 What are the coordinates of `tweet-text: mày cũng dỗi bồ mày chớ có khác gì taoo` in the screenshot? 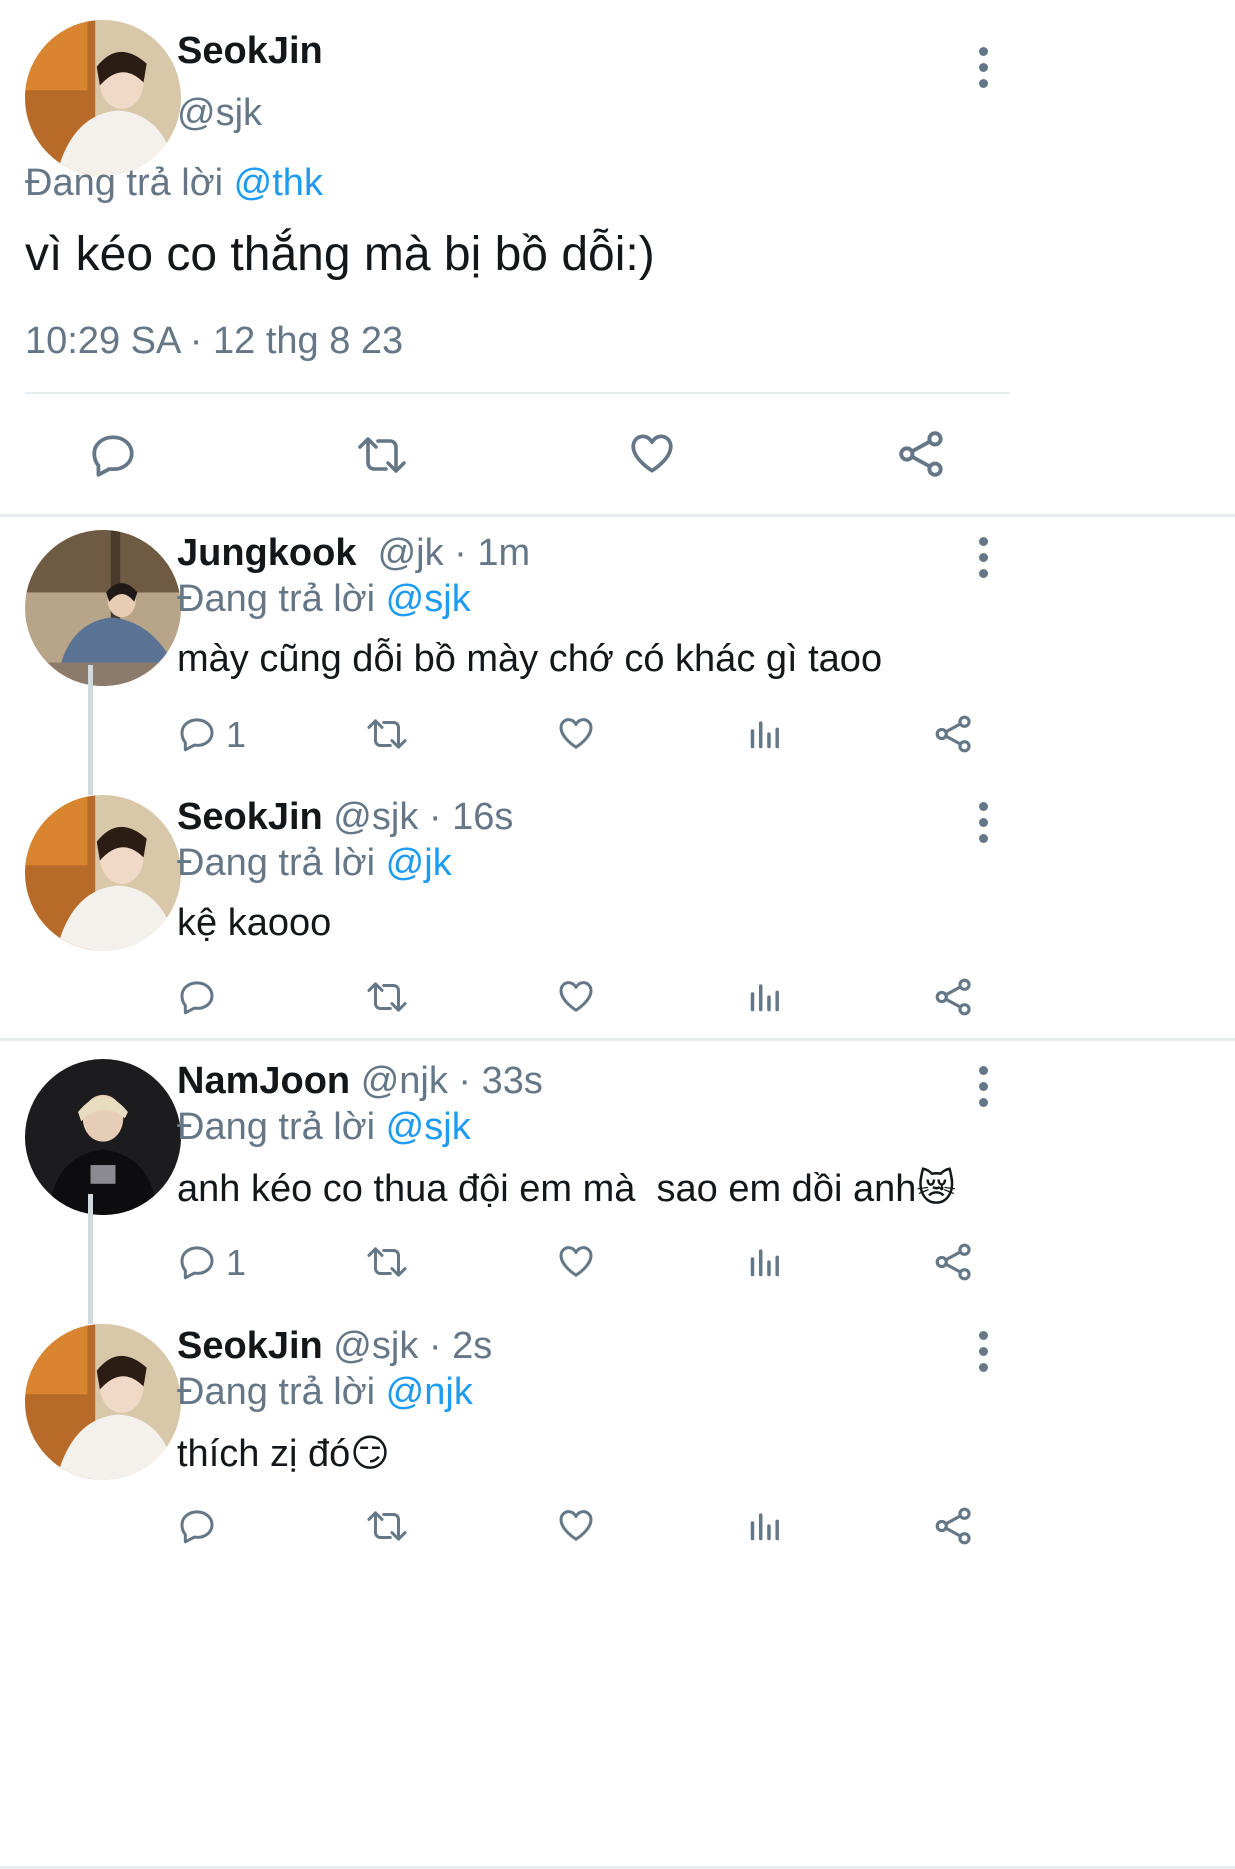 It's located at (530, 659).